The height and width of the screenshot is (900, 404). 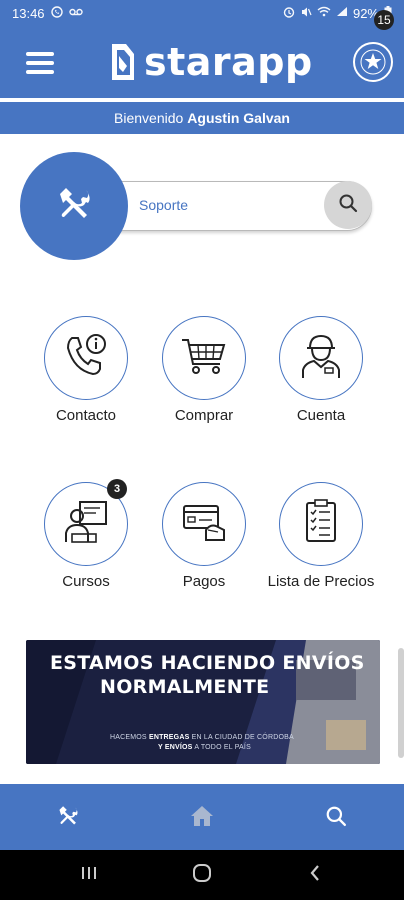 What do you see at coordinates (204, 415) in the screenshot?
I see `tile-label: Comprar` at bounding box center [204, 415].